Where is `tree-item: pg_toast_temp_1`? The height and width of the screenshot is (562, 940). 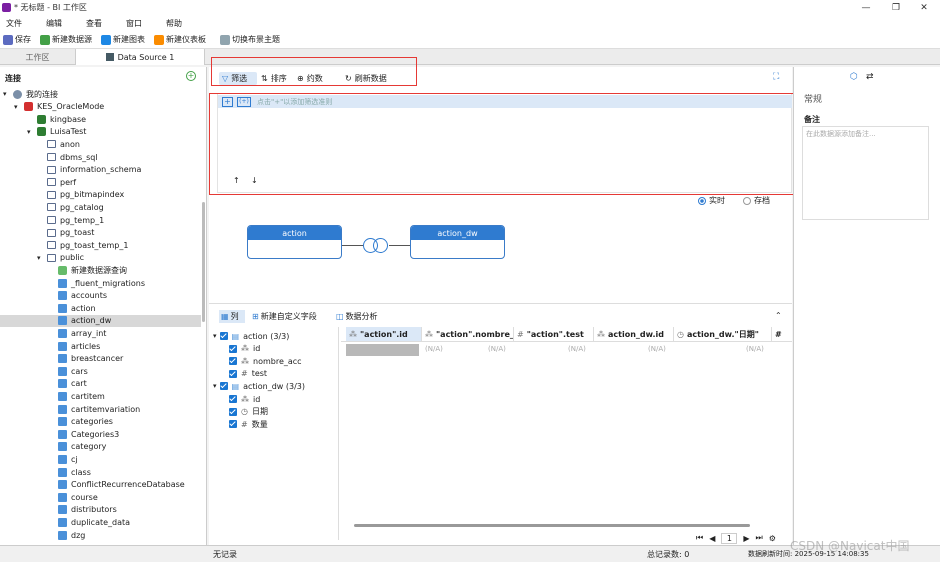
tree-item: pg_toast_temp_1 is located at coordinates (100, 245).